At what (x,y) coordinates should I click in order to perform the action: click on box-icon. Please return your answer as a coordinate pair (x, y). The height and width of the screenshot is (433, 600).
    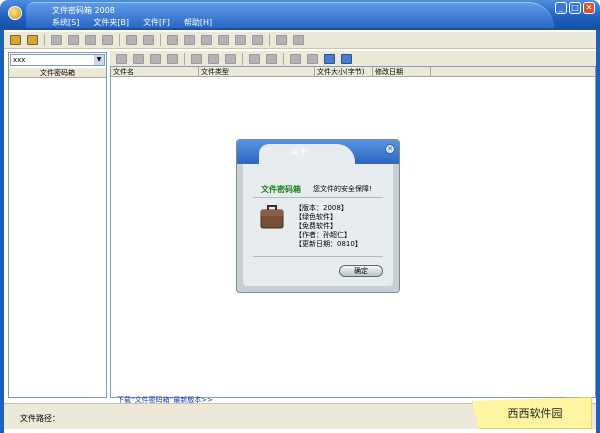
    Looking at the image, I should click on (172, 40).